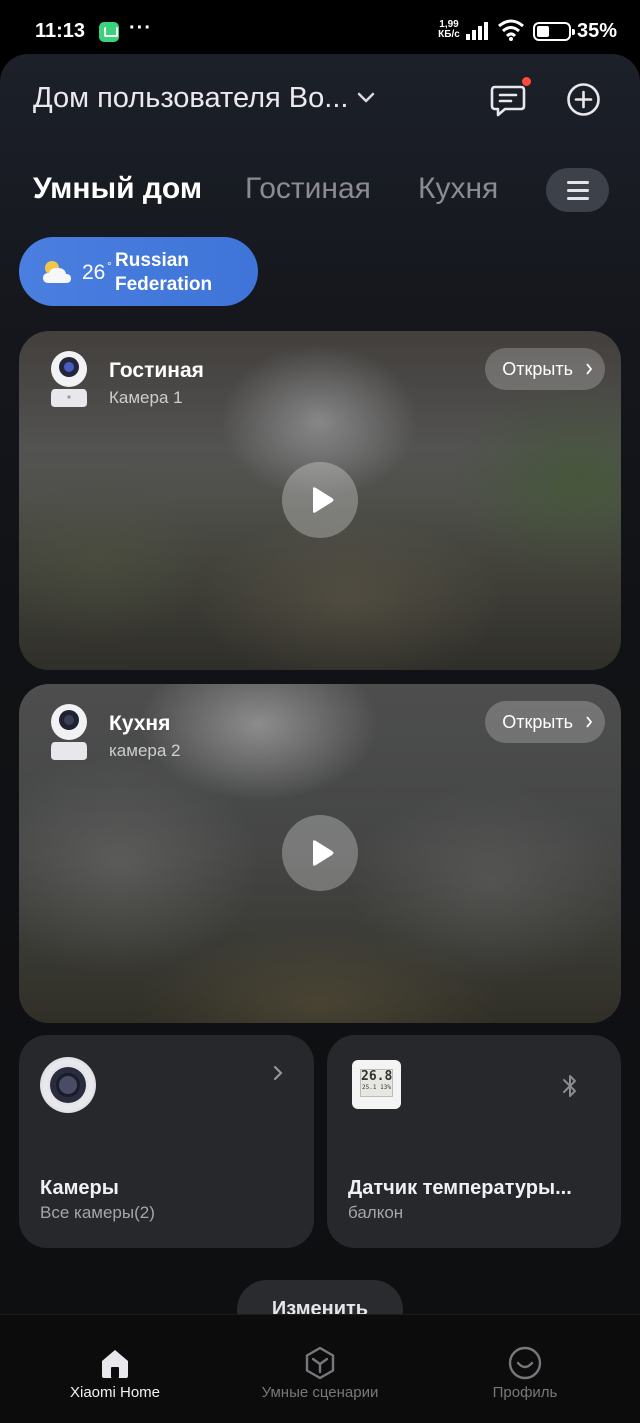 This screenshot has height=1423, width=640. I want to click on nav-profile: Профиль, so click(525, 1365).